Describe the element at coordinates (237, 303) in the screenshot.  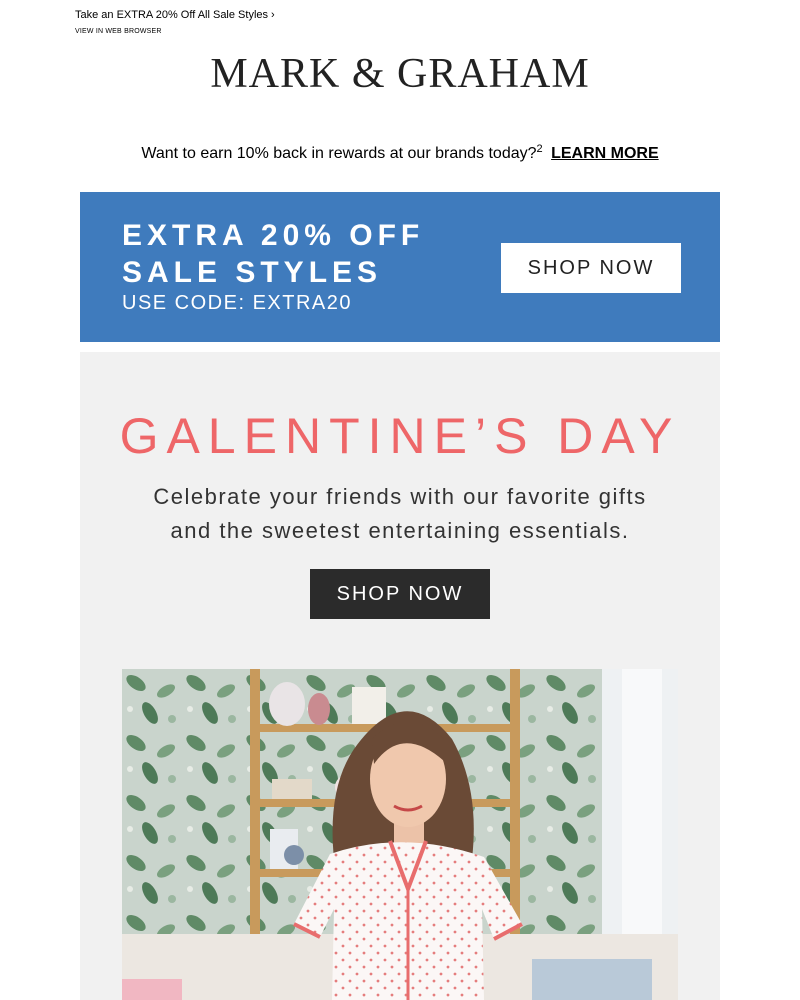
I see `promo-code: USE CODE: EXTRA20` at that location.